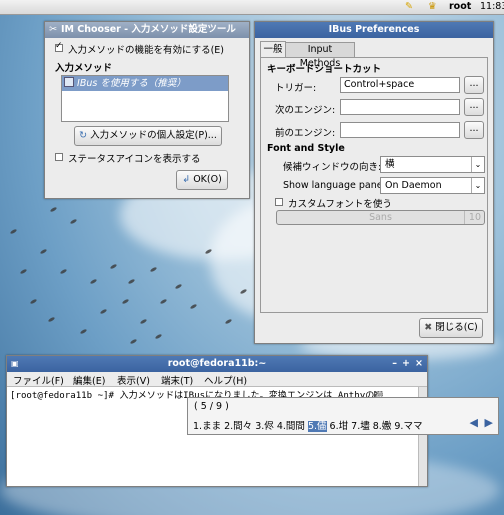 The height and width of the screenshot is (515, 504). What do you see at coordinates (409, 7) in the screenshot?
I see `notes-icon: ✎` at bounding box center [409, 7].